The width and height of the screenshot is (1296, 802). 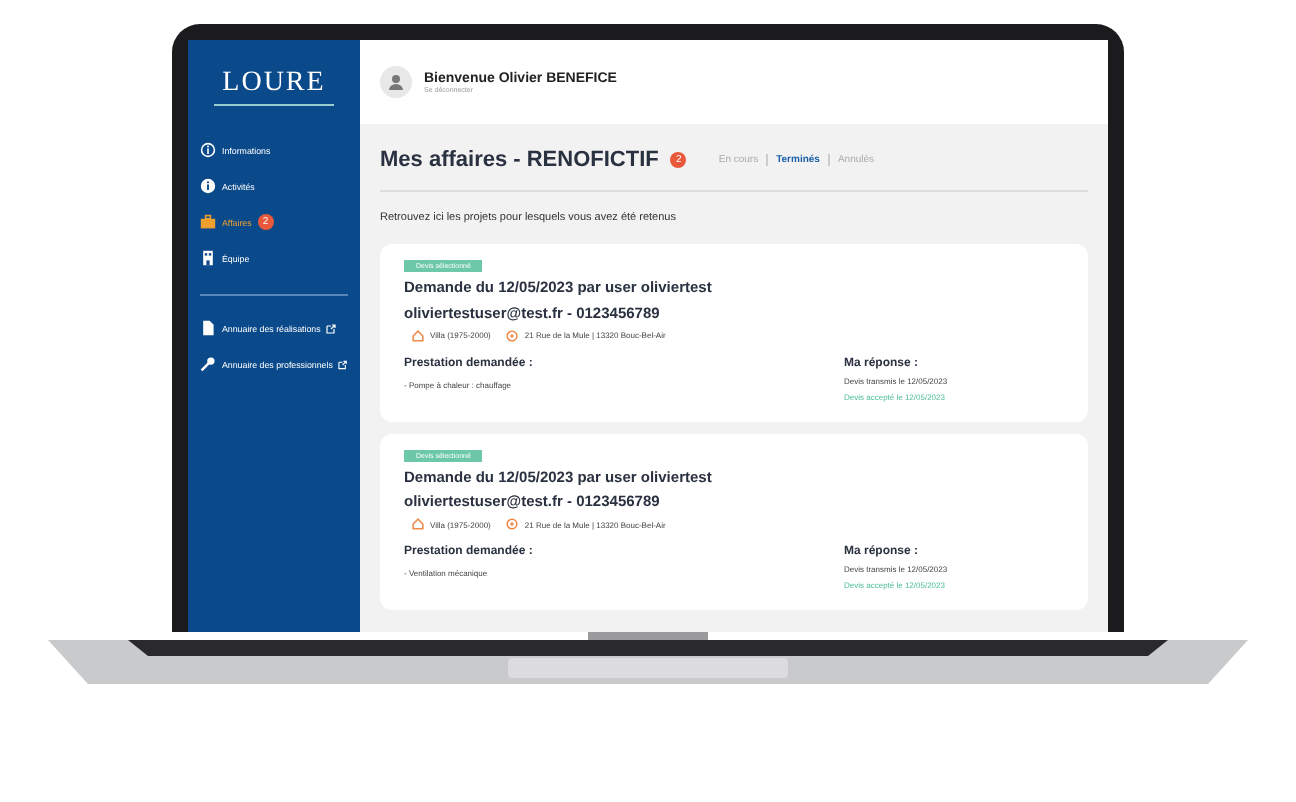 What do you see at coordinates (519, 160) in the screenshot?
I see `page-title: Mes affaires - RENOFICTIF` at bounding box center [519, 160].